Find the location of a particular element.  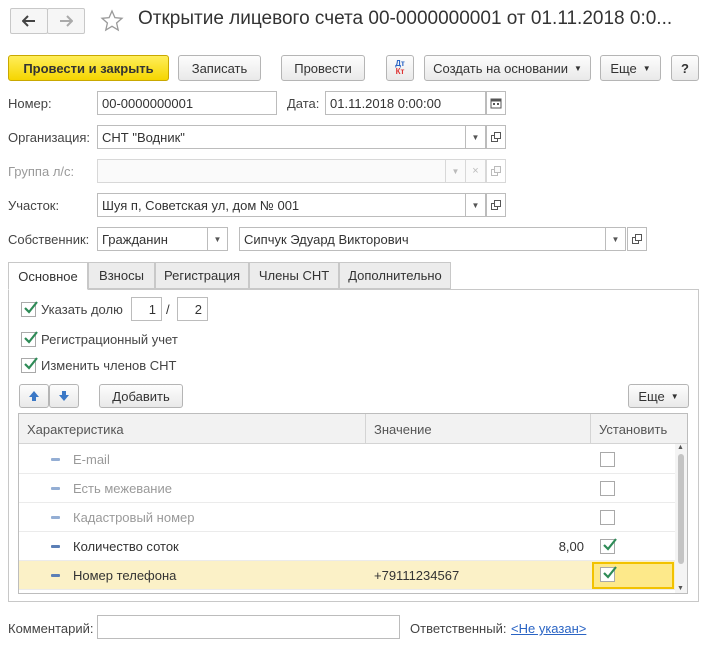

create-based-on-button: Создать на основании ▼ is located at coordinates (507, 68).